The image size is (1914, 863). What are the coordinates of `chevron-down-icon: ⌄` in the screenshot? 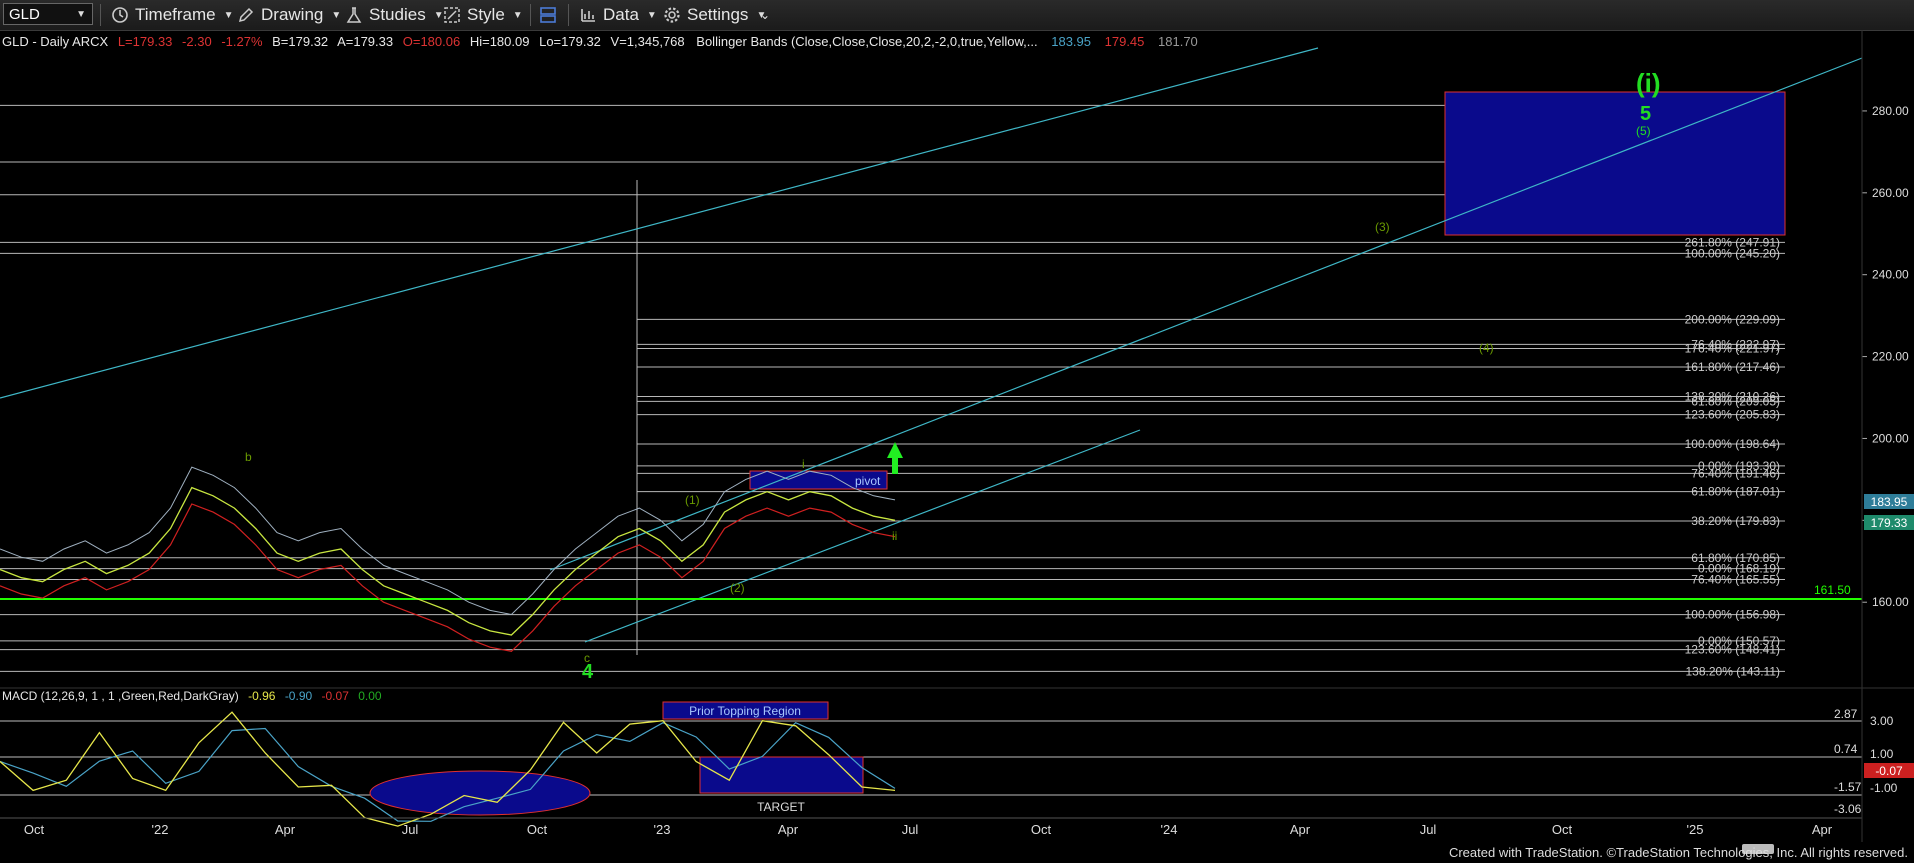 It's located at (765, 15).